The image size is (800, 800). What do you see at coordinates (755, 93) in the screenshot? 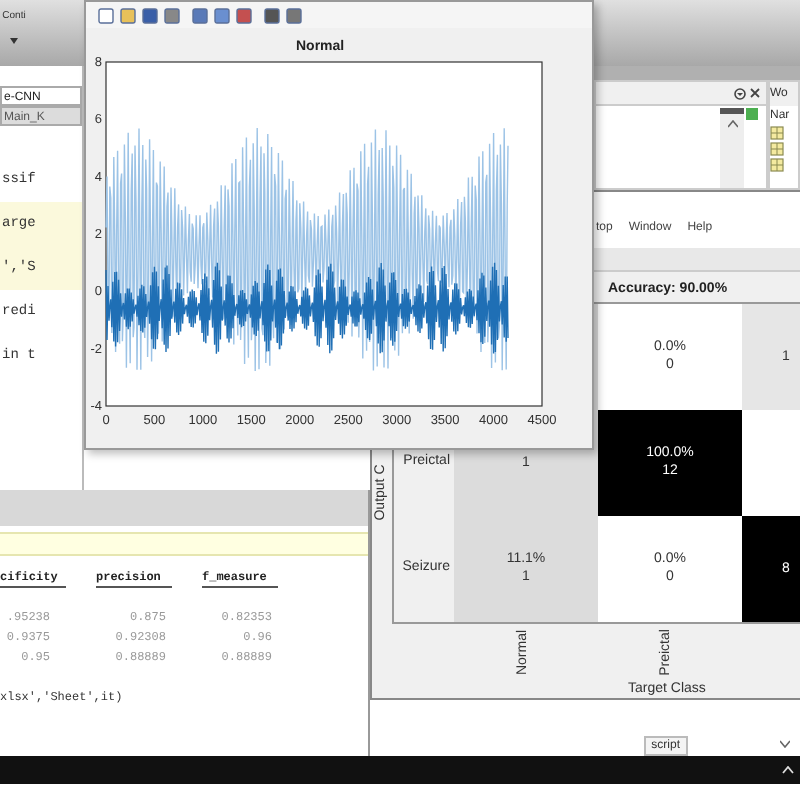
I see `close-icon` at bounding box center [755, 93].